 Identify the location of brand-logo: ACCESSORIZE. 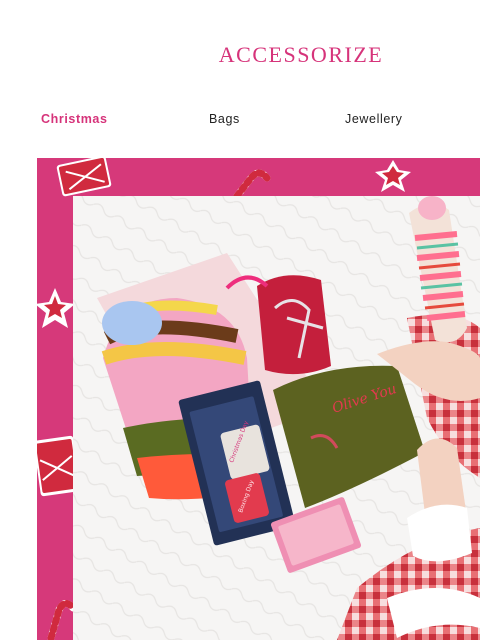
(240, 55).